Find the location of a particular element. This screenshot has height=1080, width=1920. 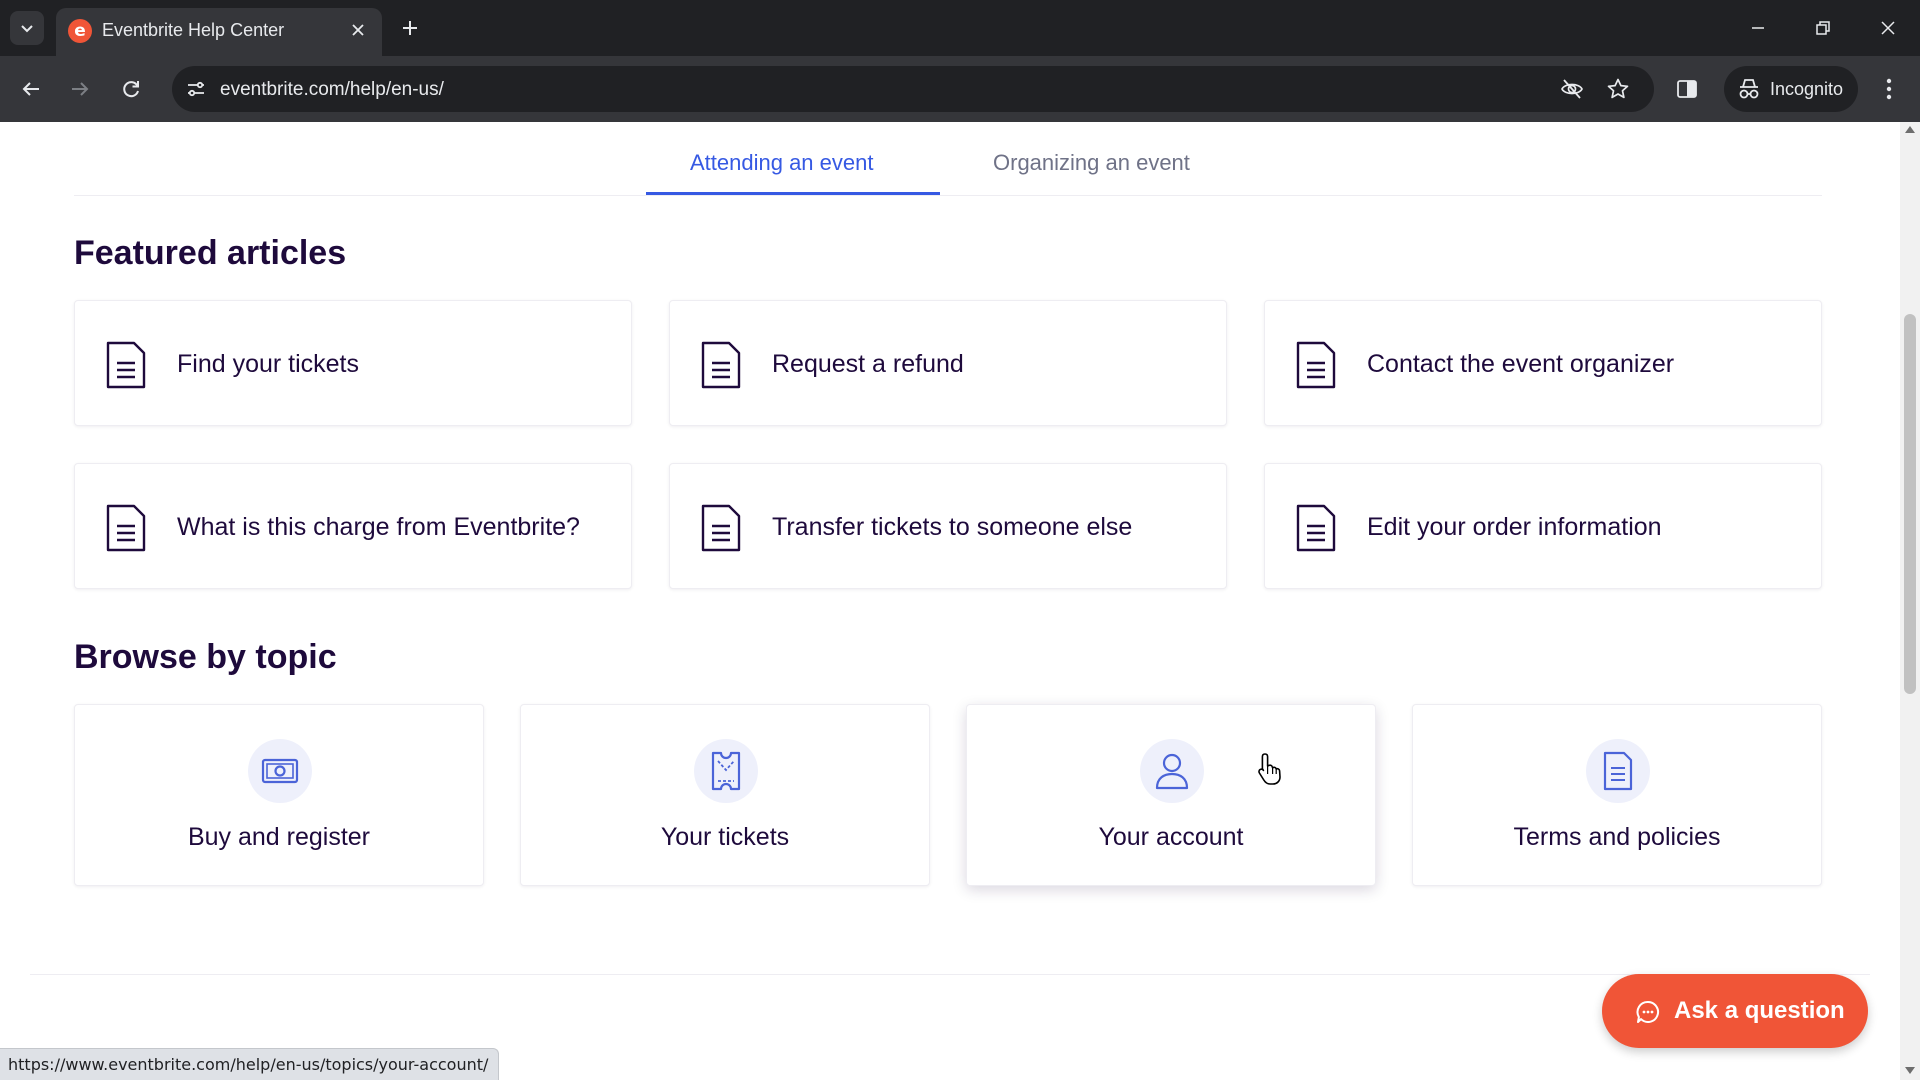

topic-card-your-account: Your account is located at coordinates (1171, 795).